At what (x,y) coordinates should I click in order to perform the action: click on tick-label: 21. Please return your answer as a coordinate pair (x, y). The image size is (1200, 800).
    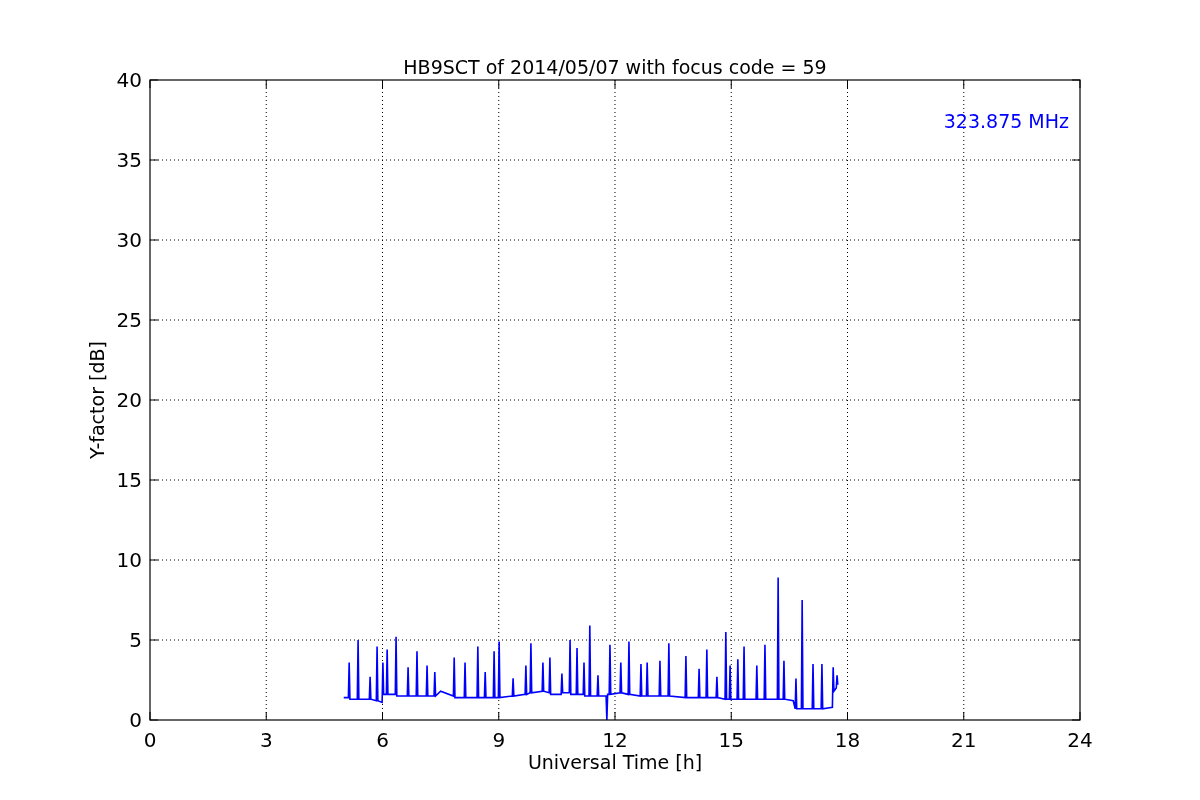
    Looking at the image, I should click on (964, 740).